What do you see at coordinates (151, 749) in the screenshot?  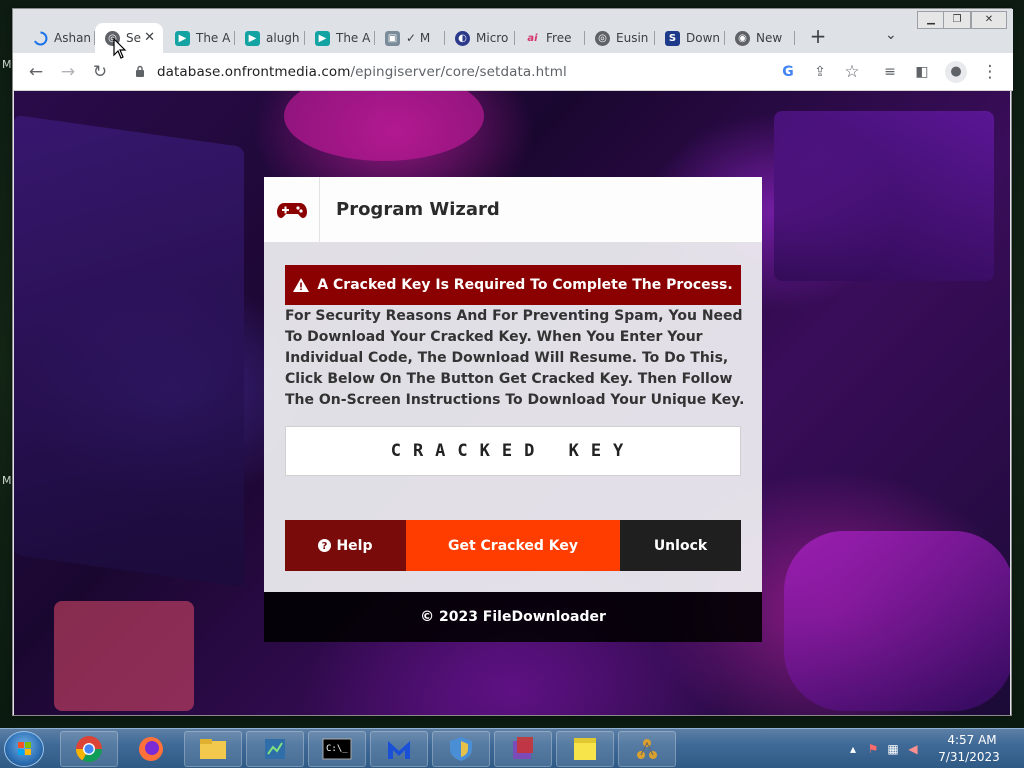 I see `firefox-taskbar-icon` at bounding box center [151, 749].